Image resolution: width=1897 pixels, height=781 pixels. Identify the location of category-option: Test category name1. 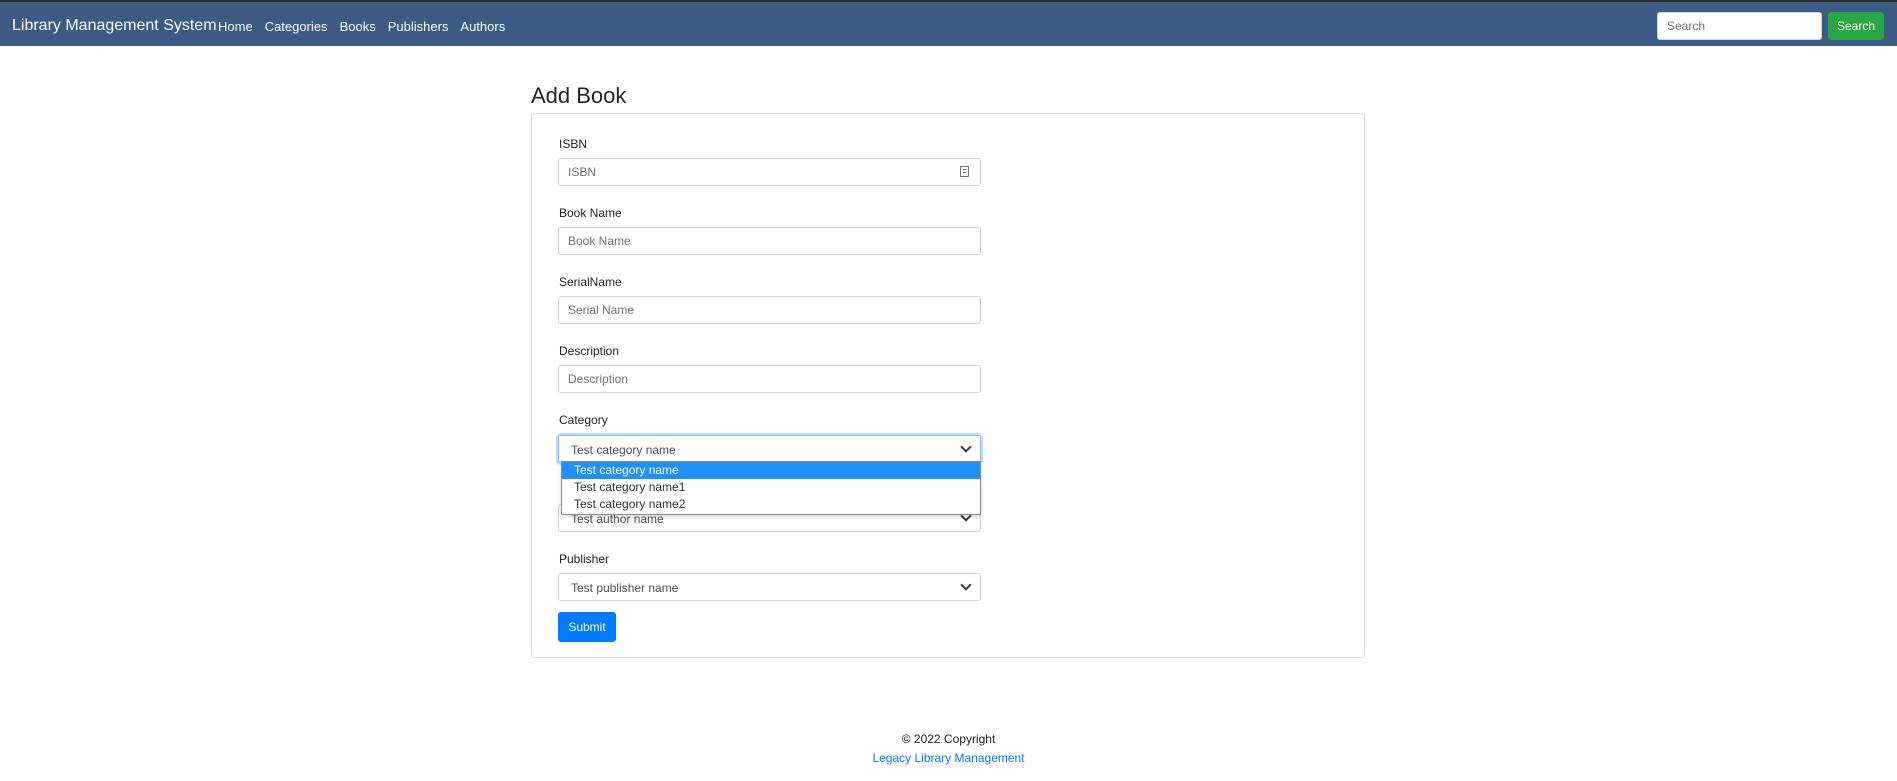
(771, 487).